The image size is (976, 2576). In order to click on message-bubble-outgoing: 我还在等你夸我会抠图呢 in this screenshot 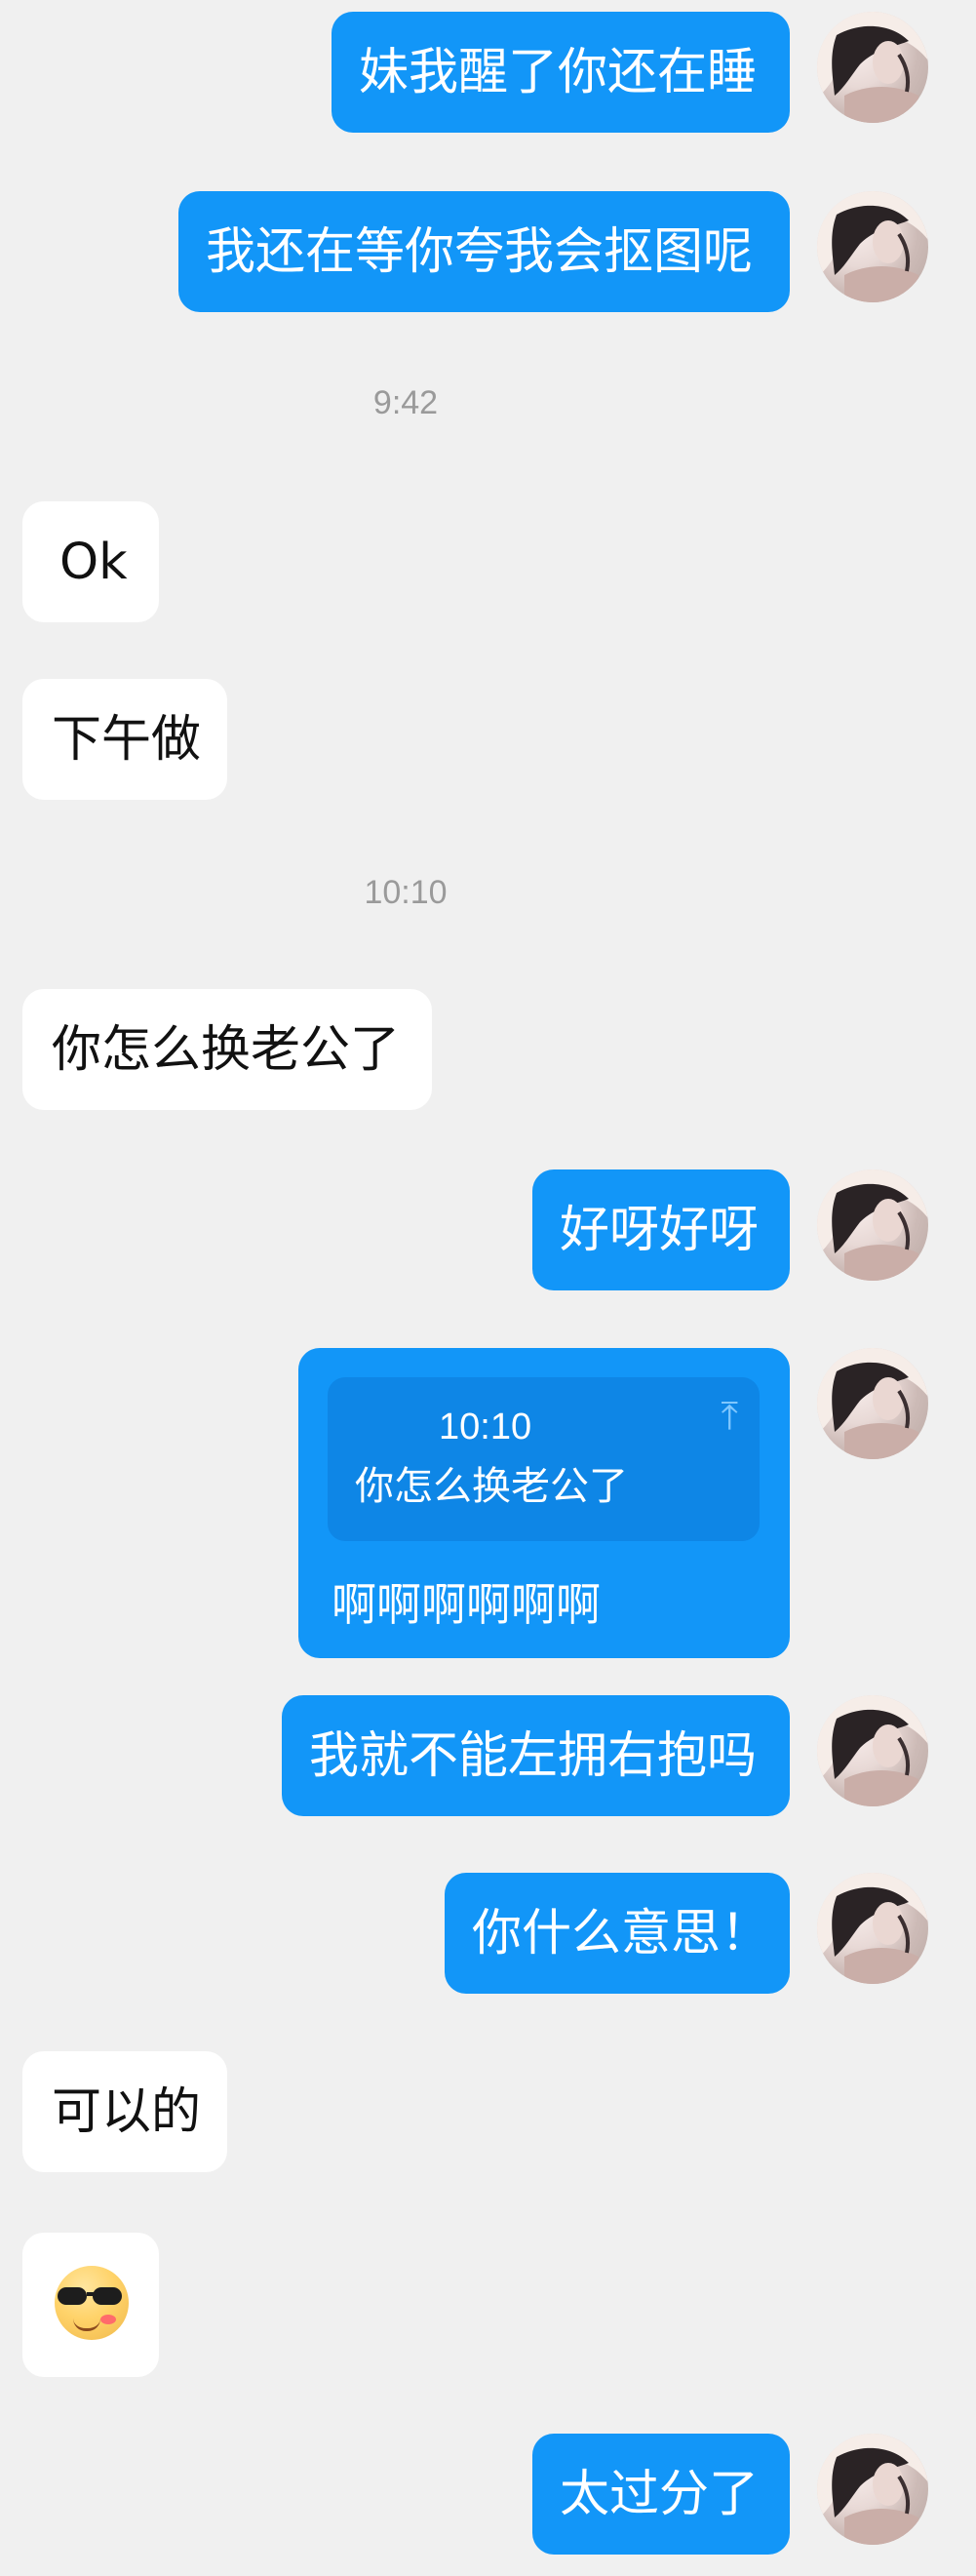, I will do `click(484, 251)`.